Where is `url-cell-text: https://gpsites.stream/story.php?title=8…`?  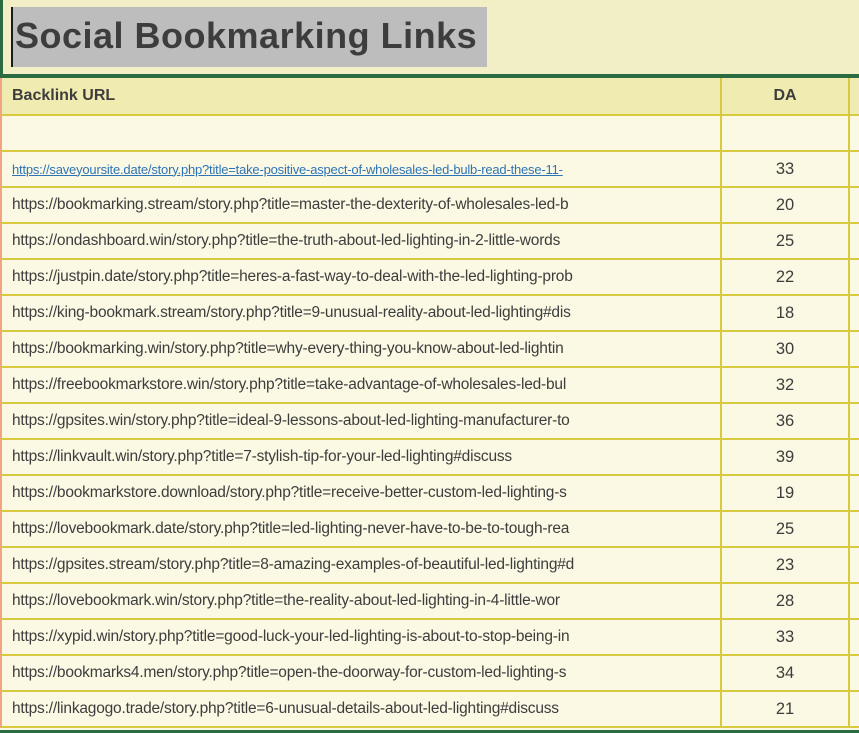
url-cell-text: https://gpsites.stream/story.php?title=8… is located at coordinates (293, 564).